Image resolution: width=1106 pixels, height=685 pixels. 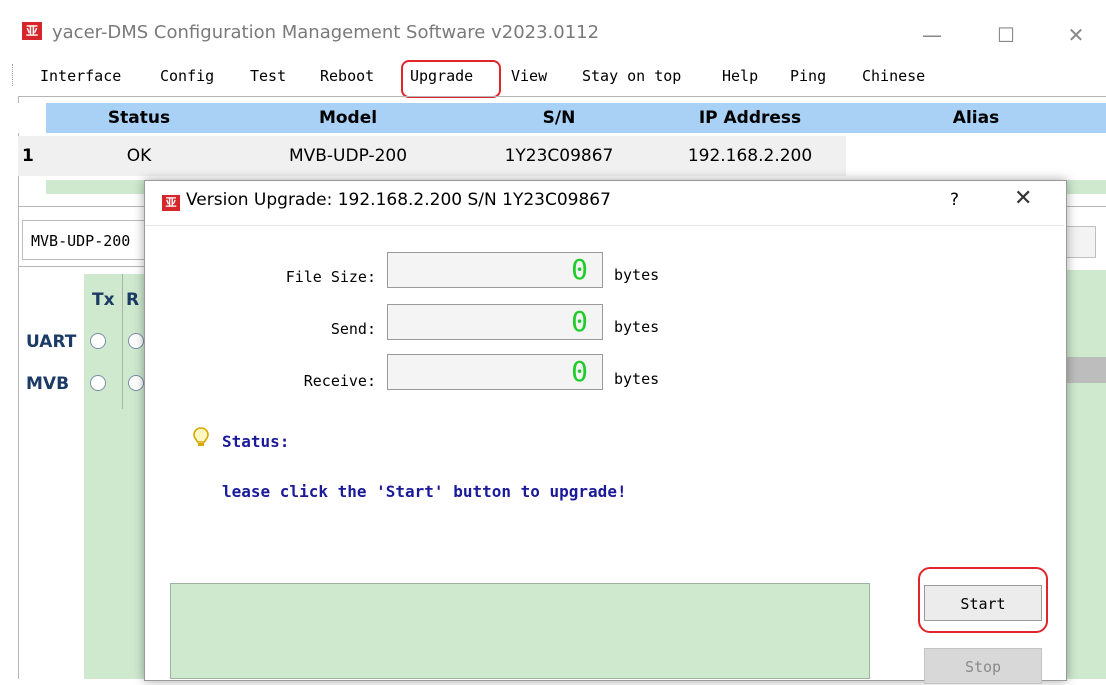 What do you see at coordinates (32, 31) in the screenshot?
I see `app-logo: 亚` at bounding box center [32, 31].